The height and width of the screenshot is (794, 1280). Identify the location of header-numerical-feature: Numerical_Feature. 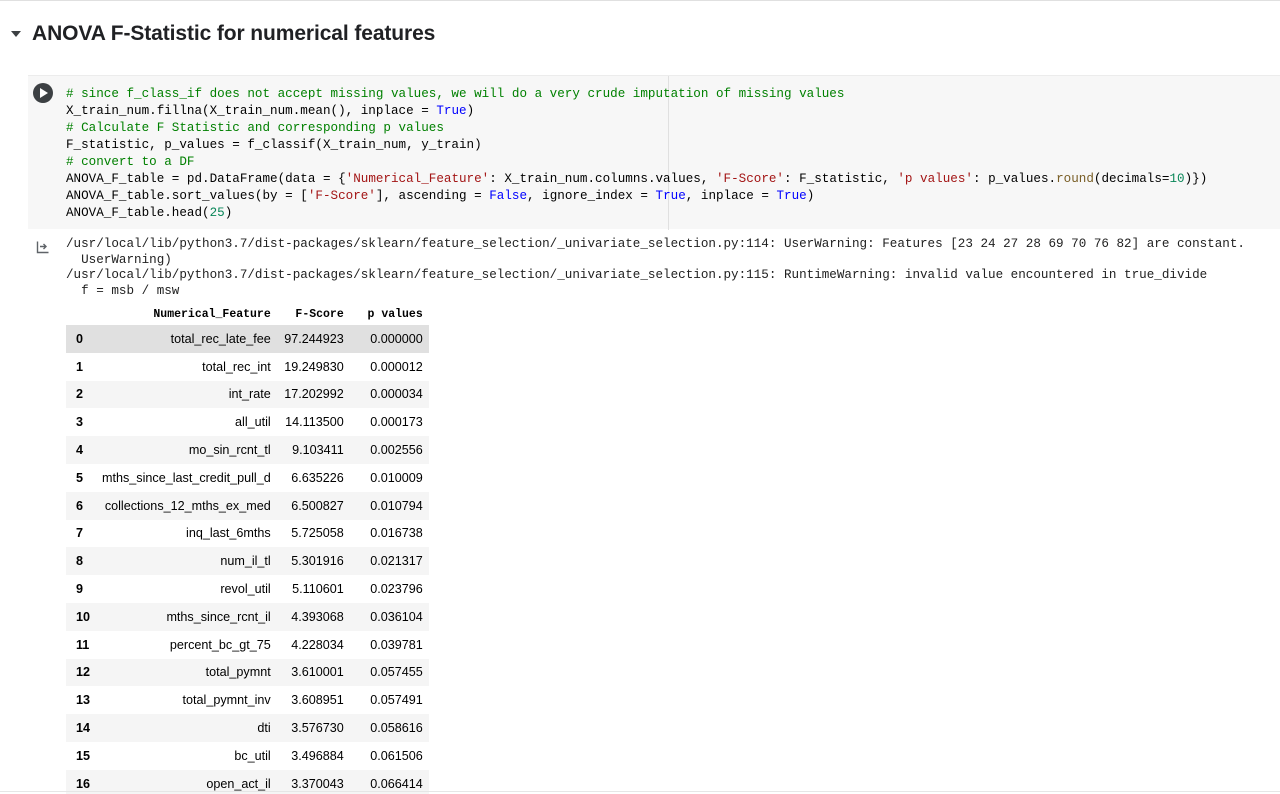
(212, 314).